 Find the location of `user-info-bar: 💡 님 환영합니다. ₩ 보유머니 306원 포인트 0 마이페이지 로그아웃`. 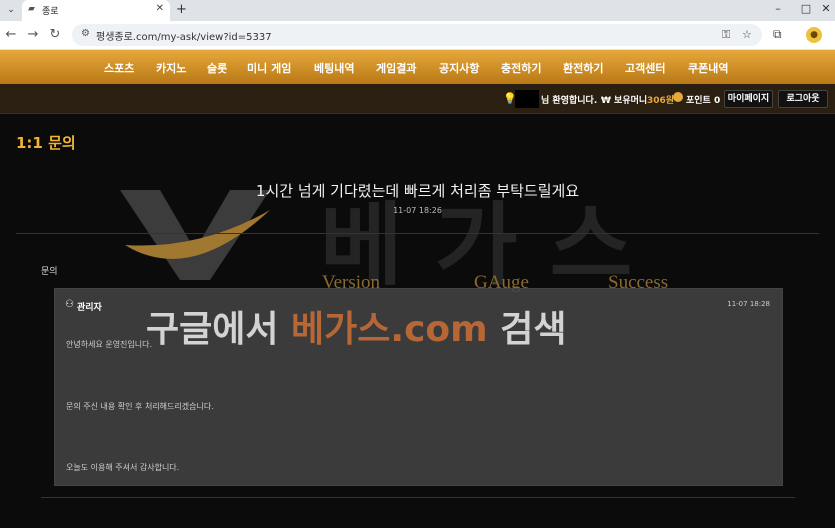

user-info-bar: 💡 님 환영합니다. ₩ 보유머니 306원 포인트 0 마이페이지 로그아웃 is located at coordinates (417, 99).